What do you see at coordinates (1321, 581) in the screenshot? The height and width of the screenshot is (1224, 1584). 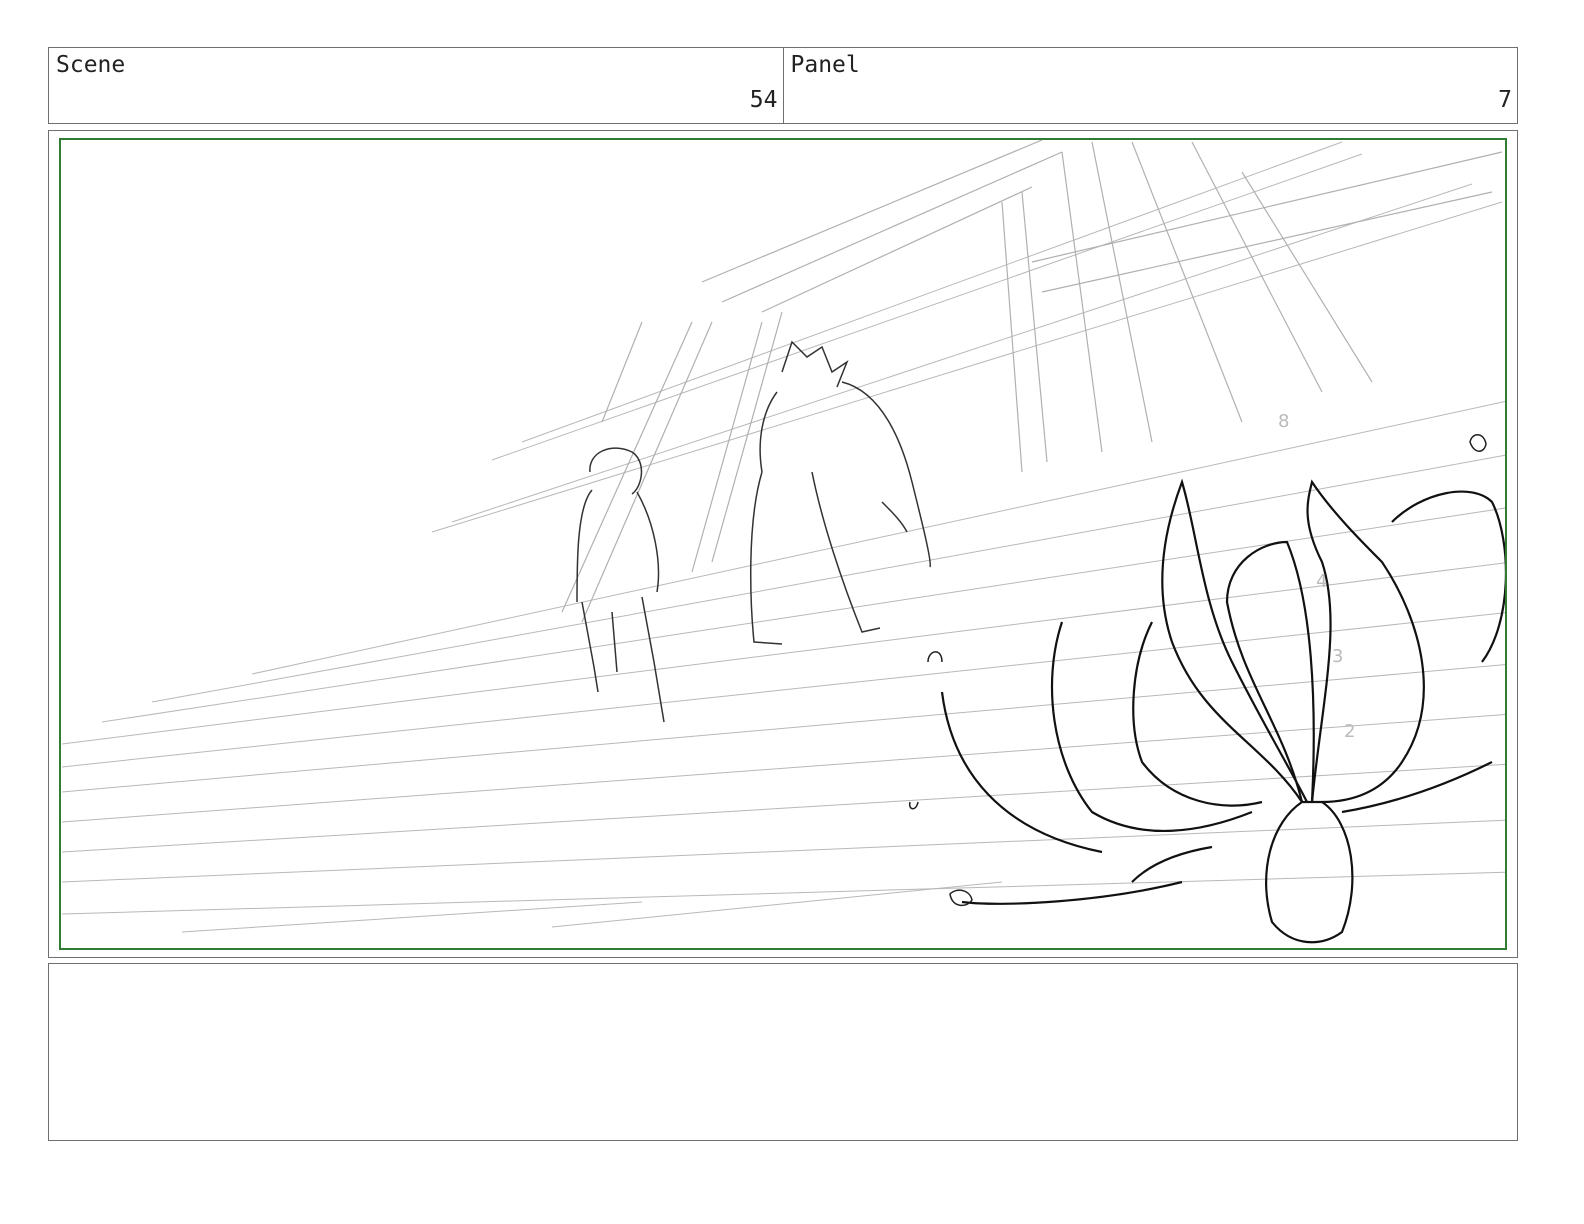 I see `svg-text: 4` at bounding box center [1321, 581].